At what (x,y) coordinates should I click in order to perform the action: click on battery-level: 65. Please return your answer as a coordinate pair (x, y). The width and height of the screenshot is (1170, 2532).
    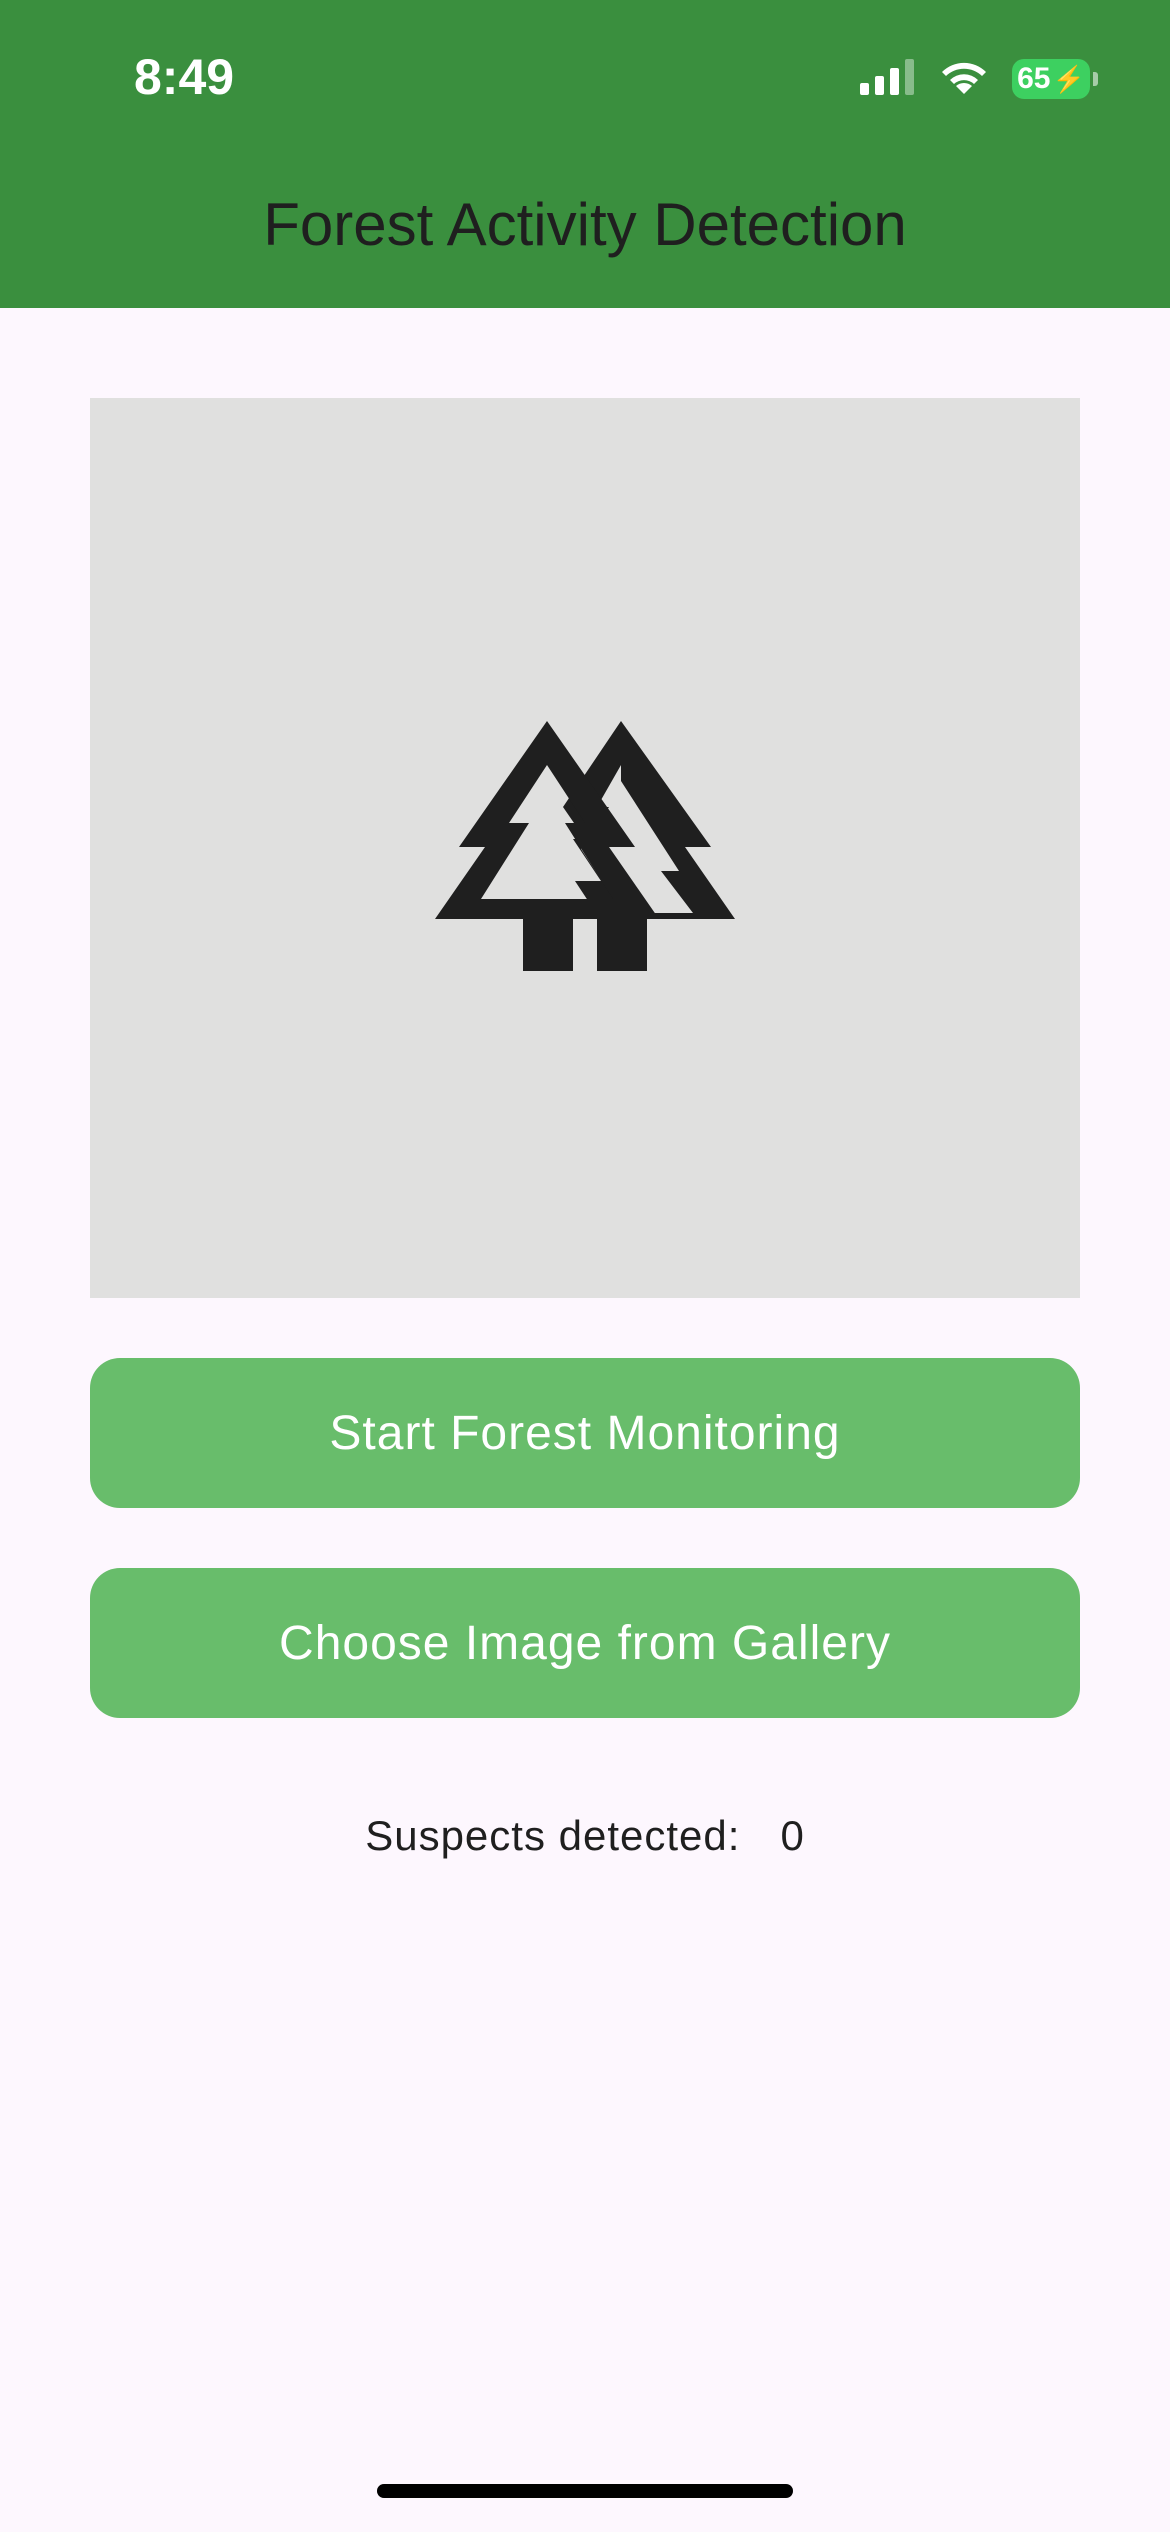
    Looking at the image, I should click on (1034, 78).